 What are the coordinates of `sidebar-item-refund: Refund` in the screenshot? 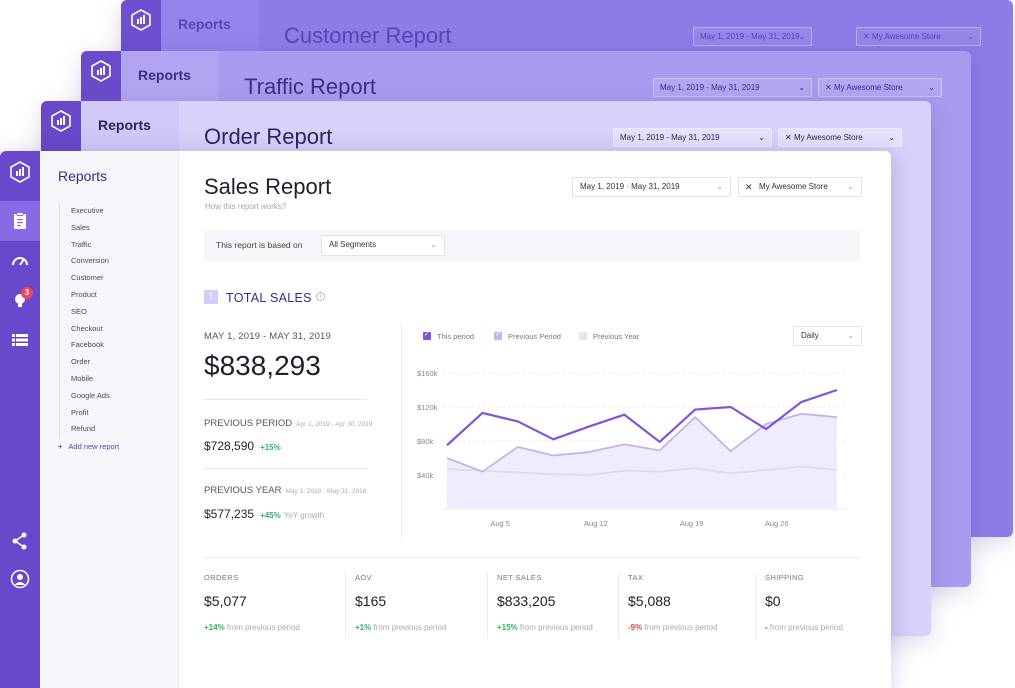 It's located at (90, 429).